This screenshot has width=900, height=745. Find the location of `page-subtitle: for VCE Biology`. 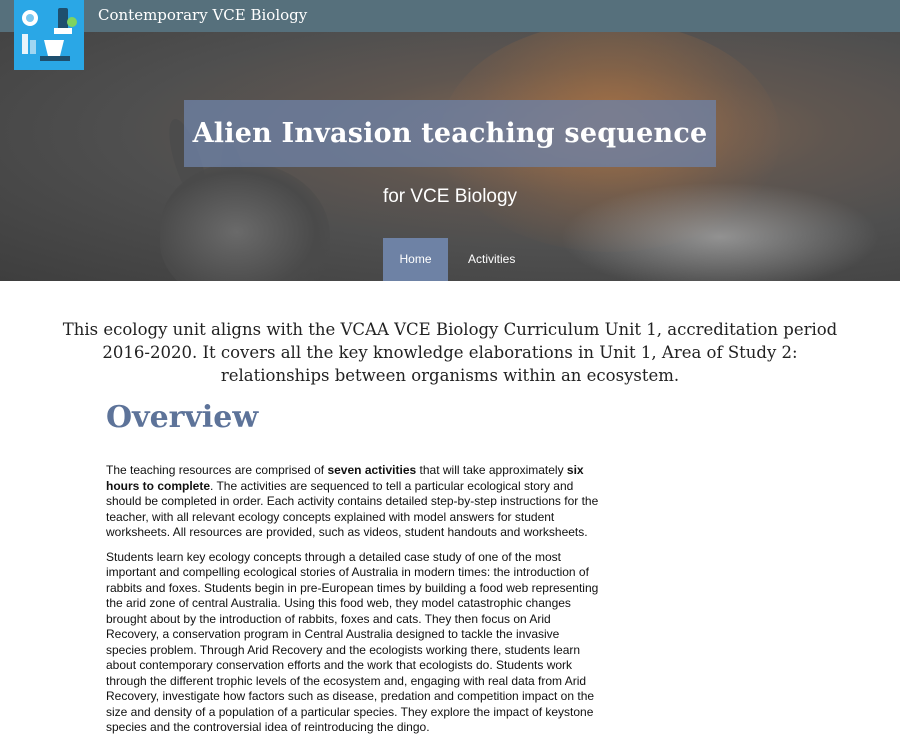

page-subtitle: for VCE Biology is located at coordinates (450, 196).